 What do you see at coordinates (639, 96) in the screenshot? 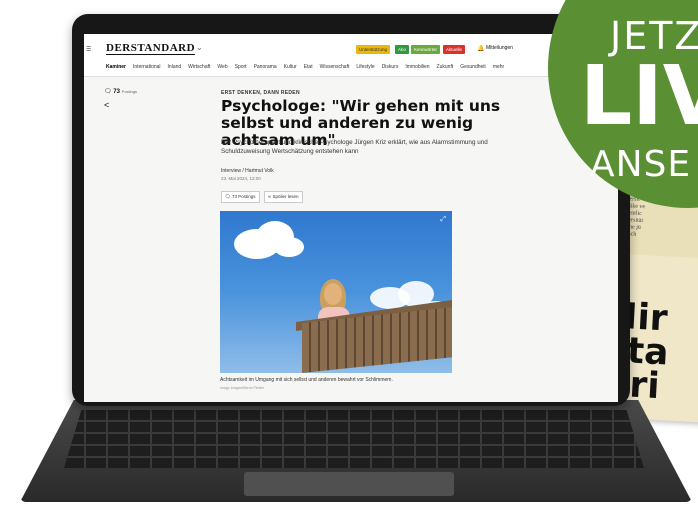
I see `badge-text-live: LIV` at bounding box center [639, 96].